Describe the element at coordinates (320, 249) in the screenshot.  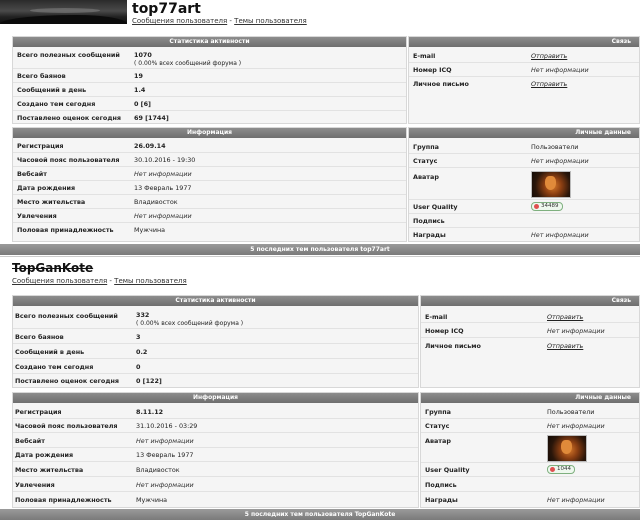
I see `last-topics-bar: 5 последних тем пользователя top77art` at that location.